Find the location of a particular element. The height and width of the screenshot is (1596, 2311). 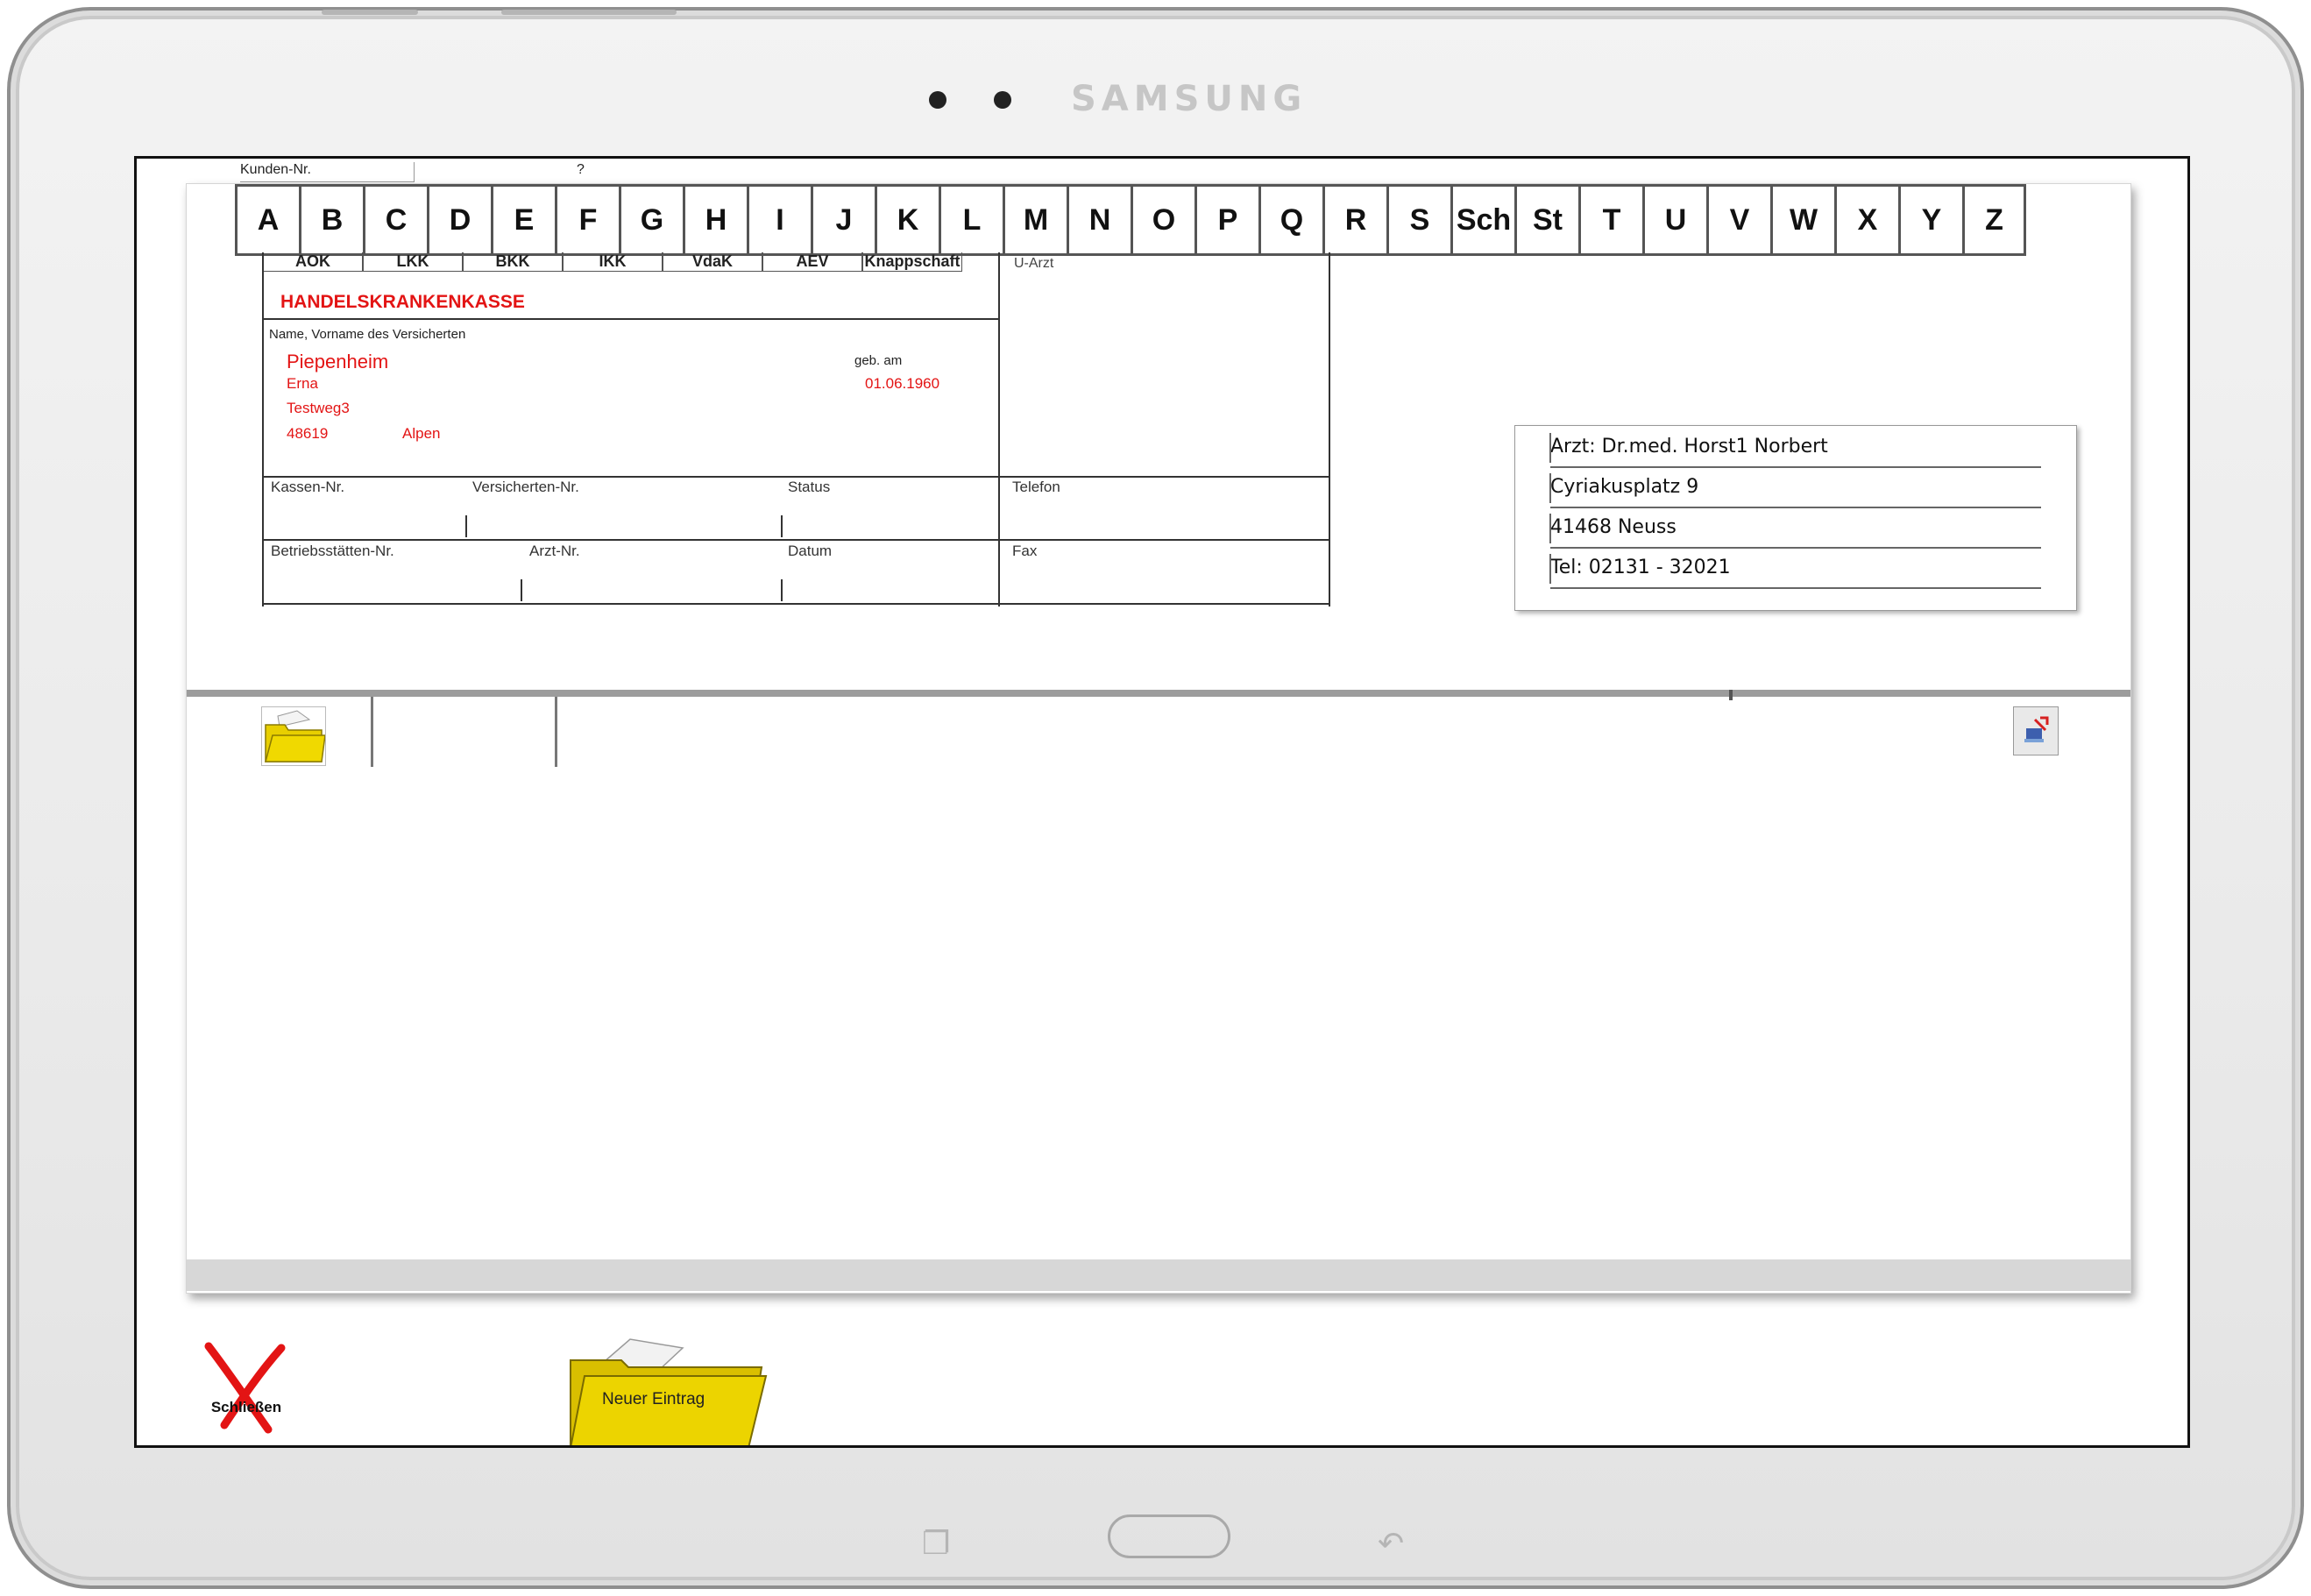

home-button is located at coordinates (1169, 1536).